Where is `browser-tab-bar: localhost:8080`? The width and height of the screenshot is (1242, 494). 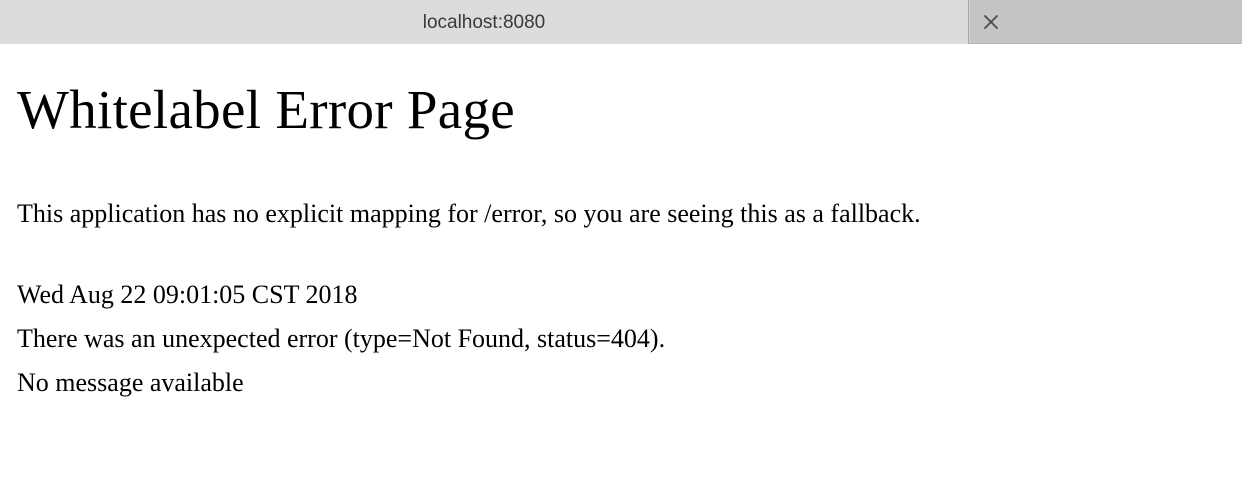 browser-tab-bar: localhost:8080 is located at coordinates (621, 22).